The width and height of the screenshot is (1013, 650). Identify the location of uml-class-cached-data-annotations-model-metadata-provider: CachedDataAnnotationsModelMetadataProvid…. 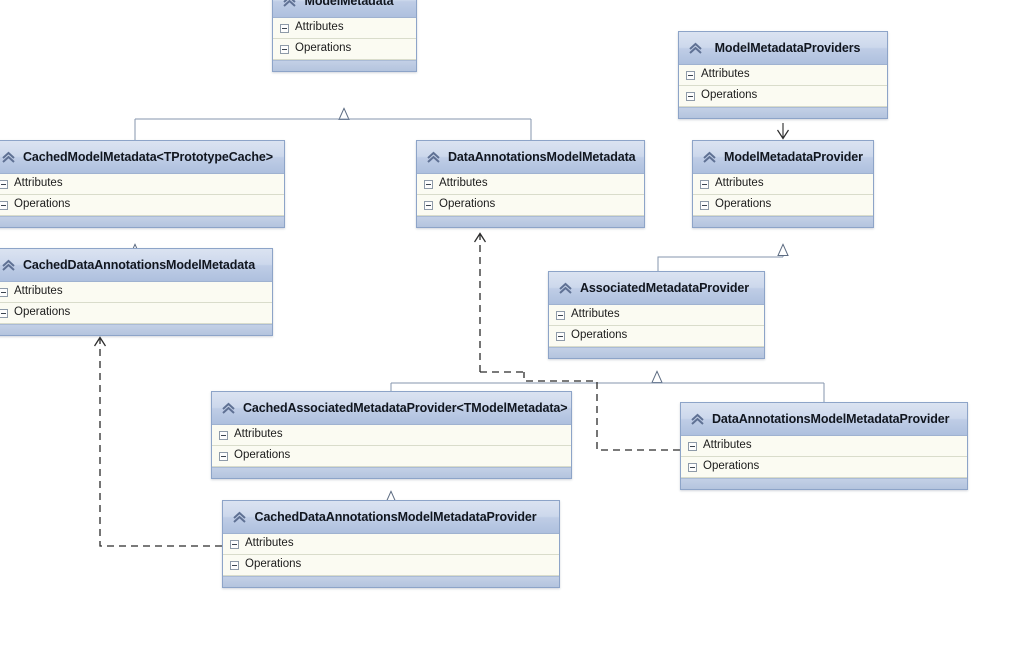
(391, 544).